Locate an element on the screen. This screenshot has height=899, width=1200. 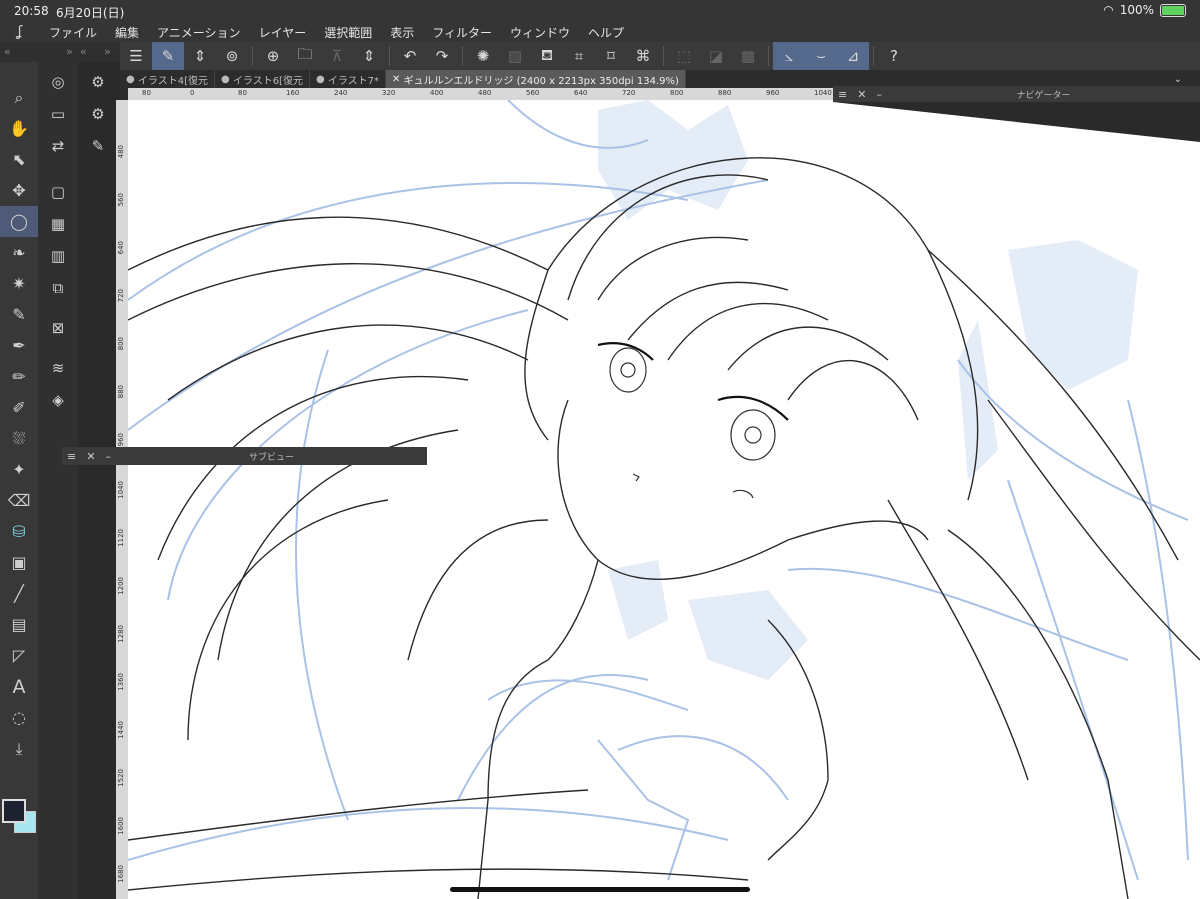
collapse-right-icon-2: » is located at coordinates (107, 51).